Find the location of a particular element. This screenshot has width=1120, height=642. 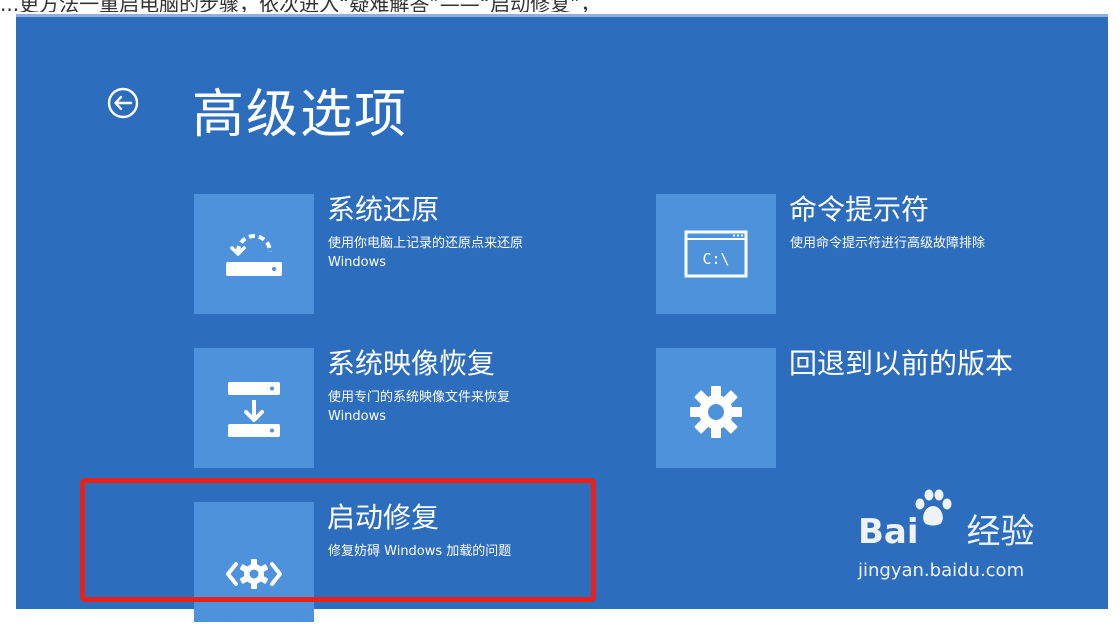

article-caption: ...更方法一重启电脑的步骤，依次进入“疑难解答”——“启动修复”， is located at coordinates (300, 6).